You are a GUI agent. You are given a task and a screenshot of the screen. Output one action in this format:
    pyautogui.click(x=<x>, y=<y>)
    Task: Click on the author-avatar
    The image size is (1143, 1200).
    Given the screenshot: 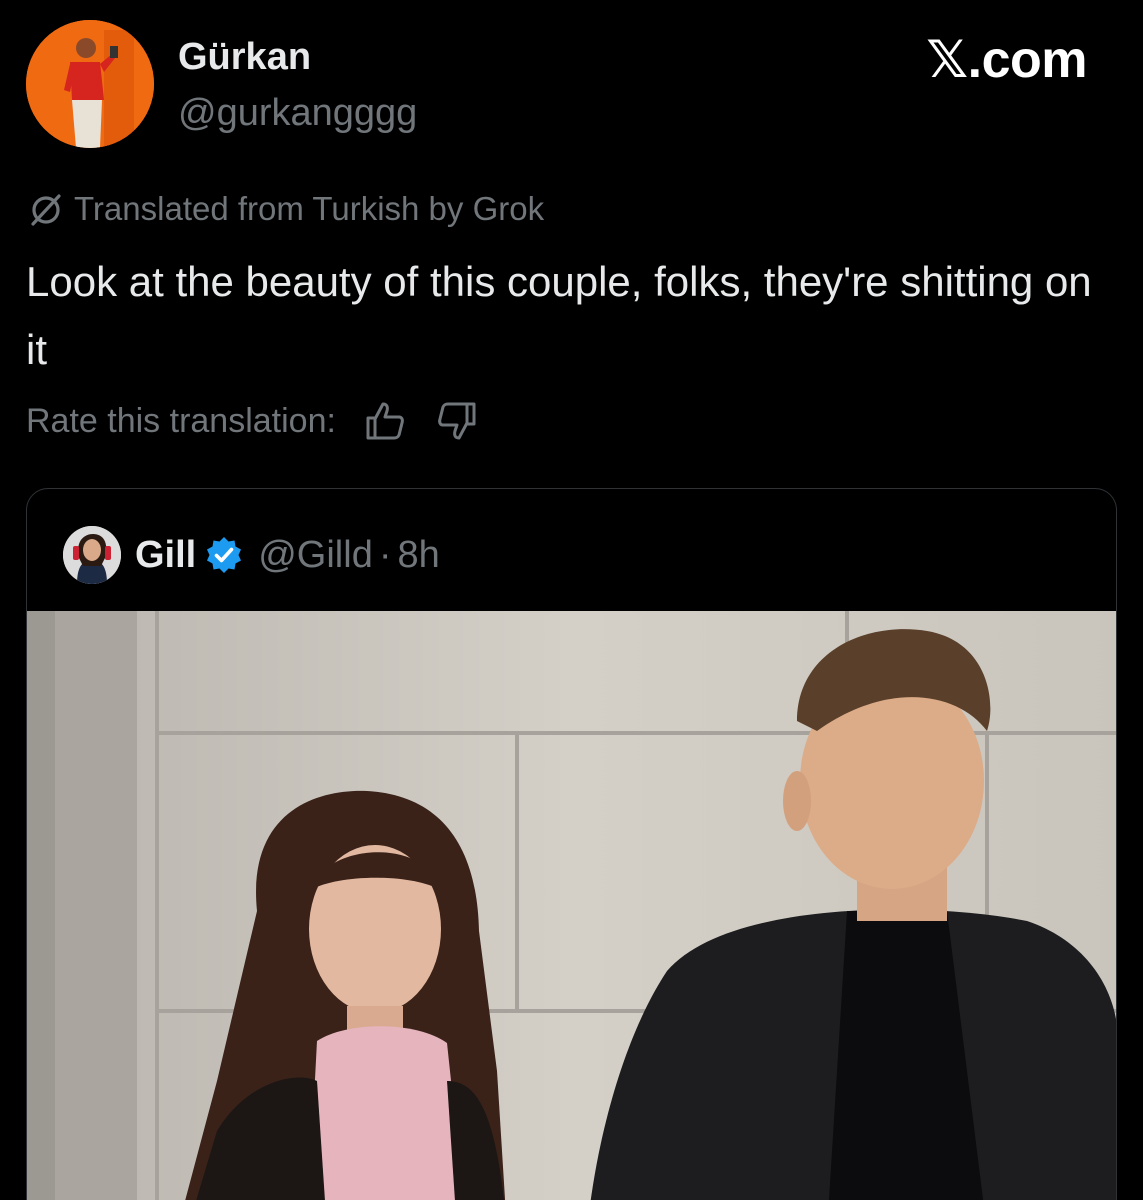 What is the action you would take?
    pyautogui.click(x=90, y=84)
    